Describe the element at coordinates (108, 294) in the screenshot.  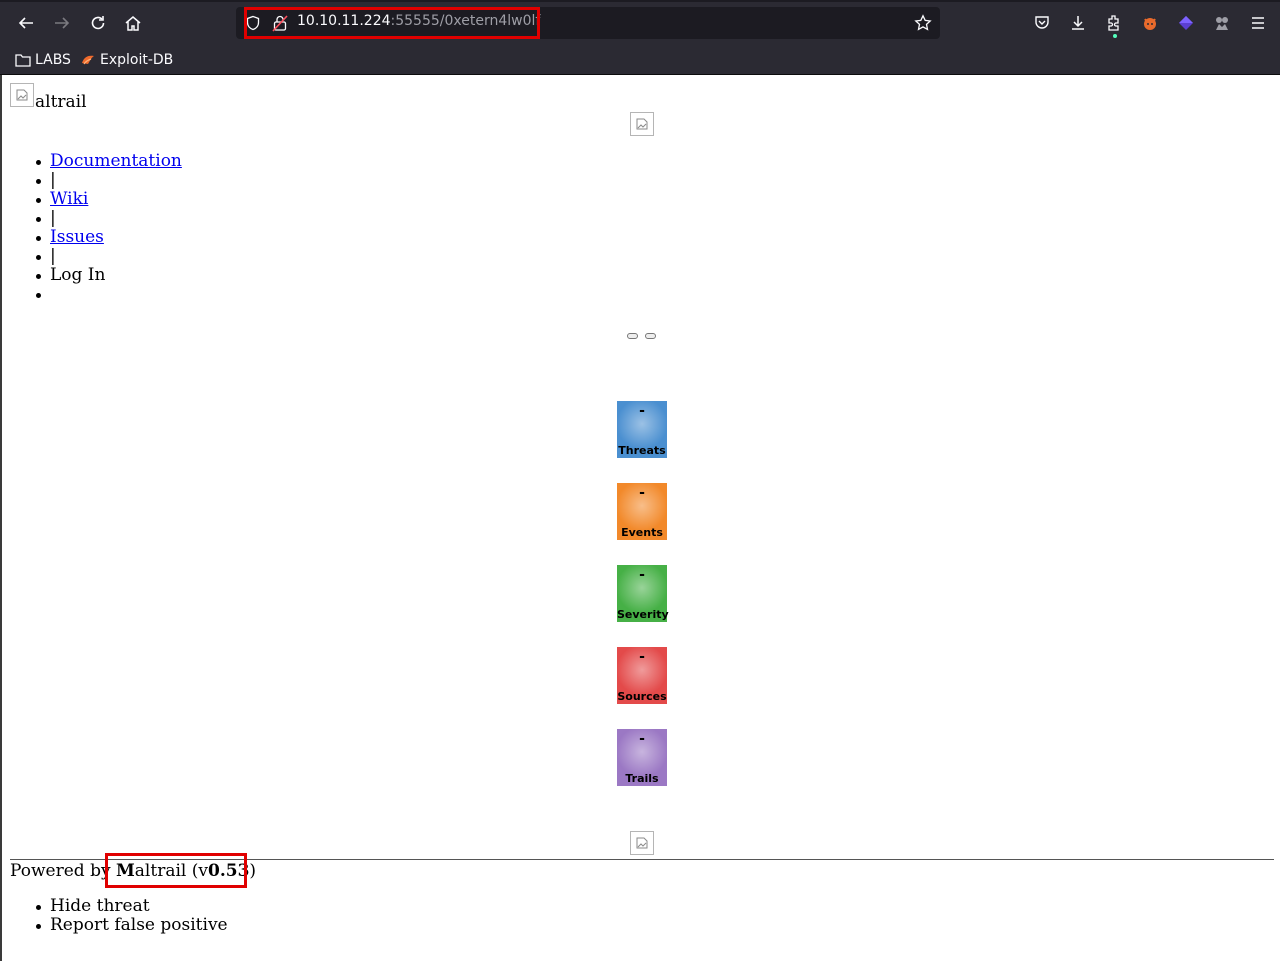
I see `nav-item-empty` at that location.